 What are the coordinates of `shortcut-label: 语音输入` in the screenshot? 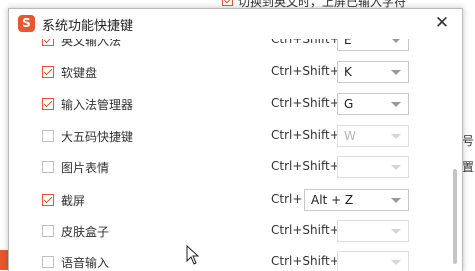 It's located at (85, 263).